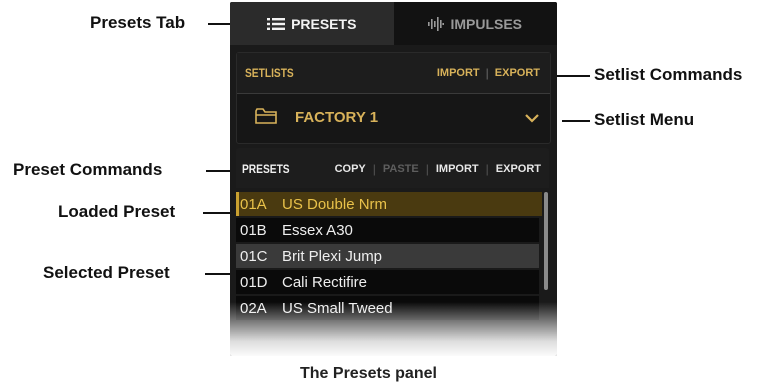  What do you see at coordinates (254, 256) in the screenshot?
I see `preset-number: 01C` at bounding box center [254, 256].